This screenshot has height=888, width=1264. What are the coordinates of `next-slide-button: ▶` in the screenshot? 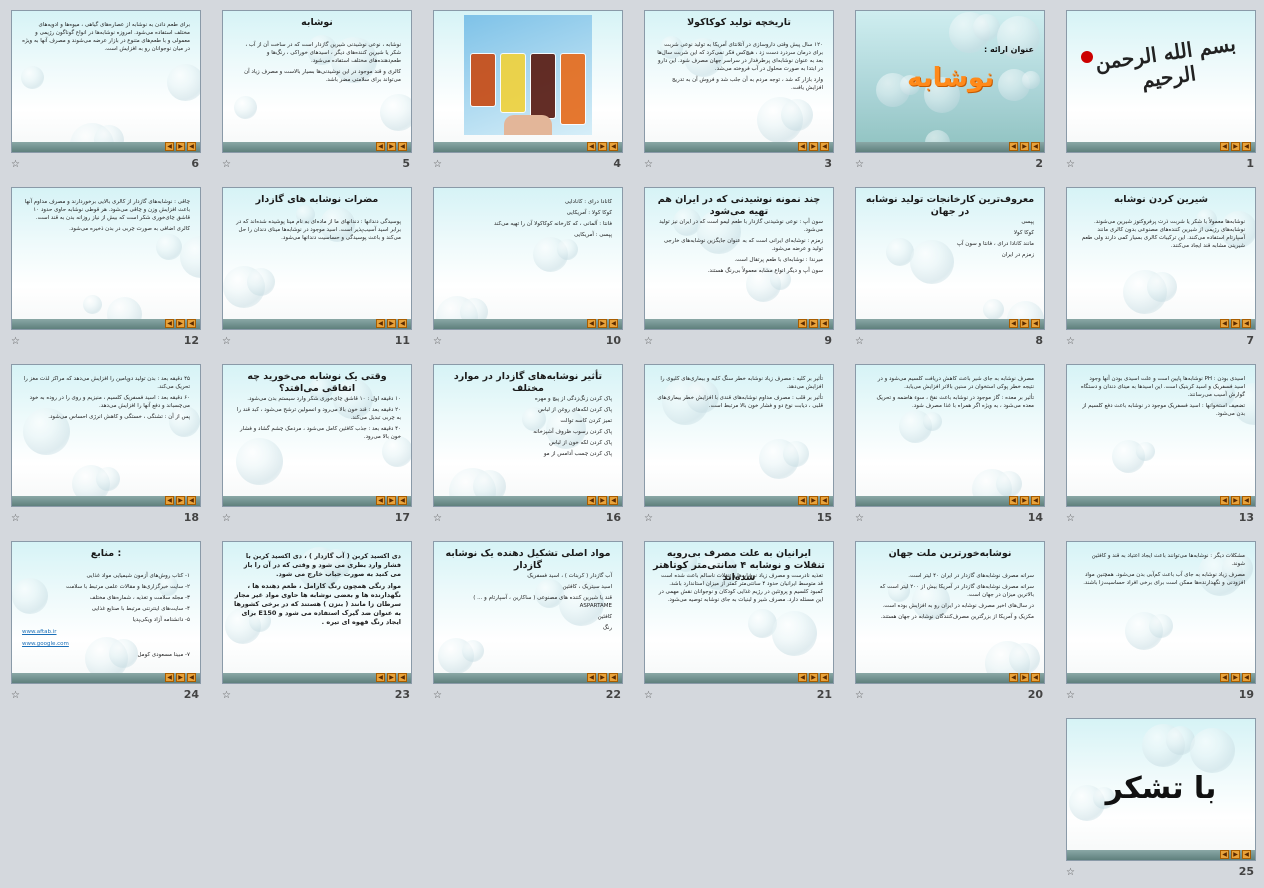 It's located at (602, 323).